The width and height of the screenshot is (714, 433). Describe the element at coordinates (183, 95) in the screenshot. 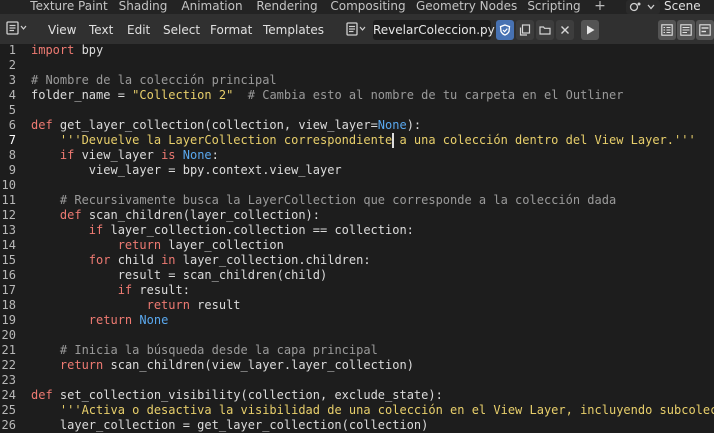

I see `code-token: "Collection 2"` at that location.